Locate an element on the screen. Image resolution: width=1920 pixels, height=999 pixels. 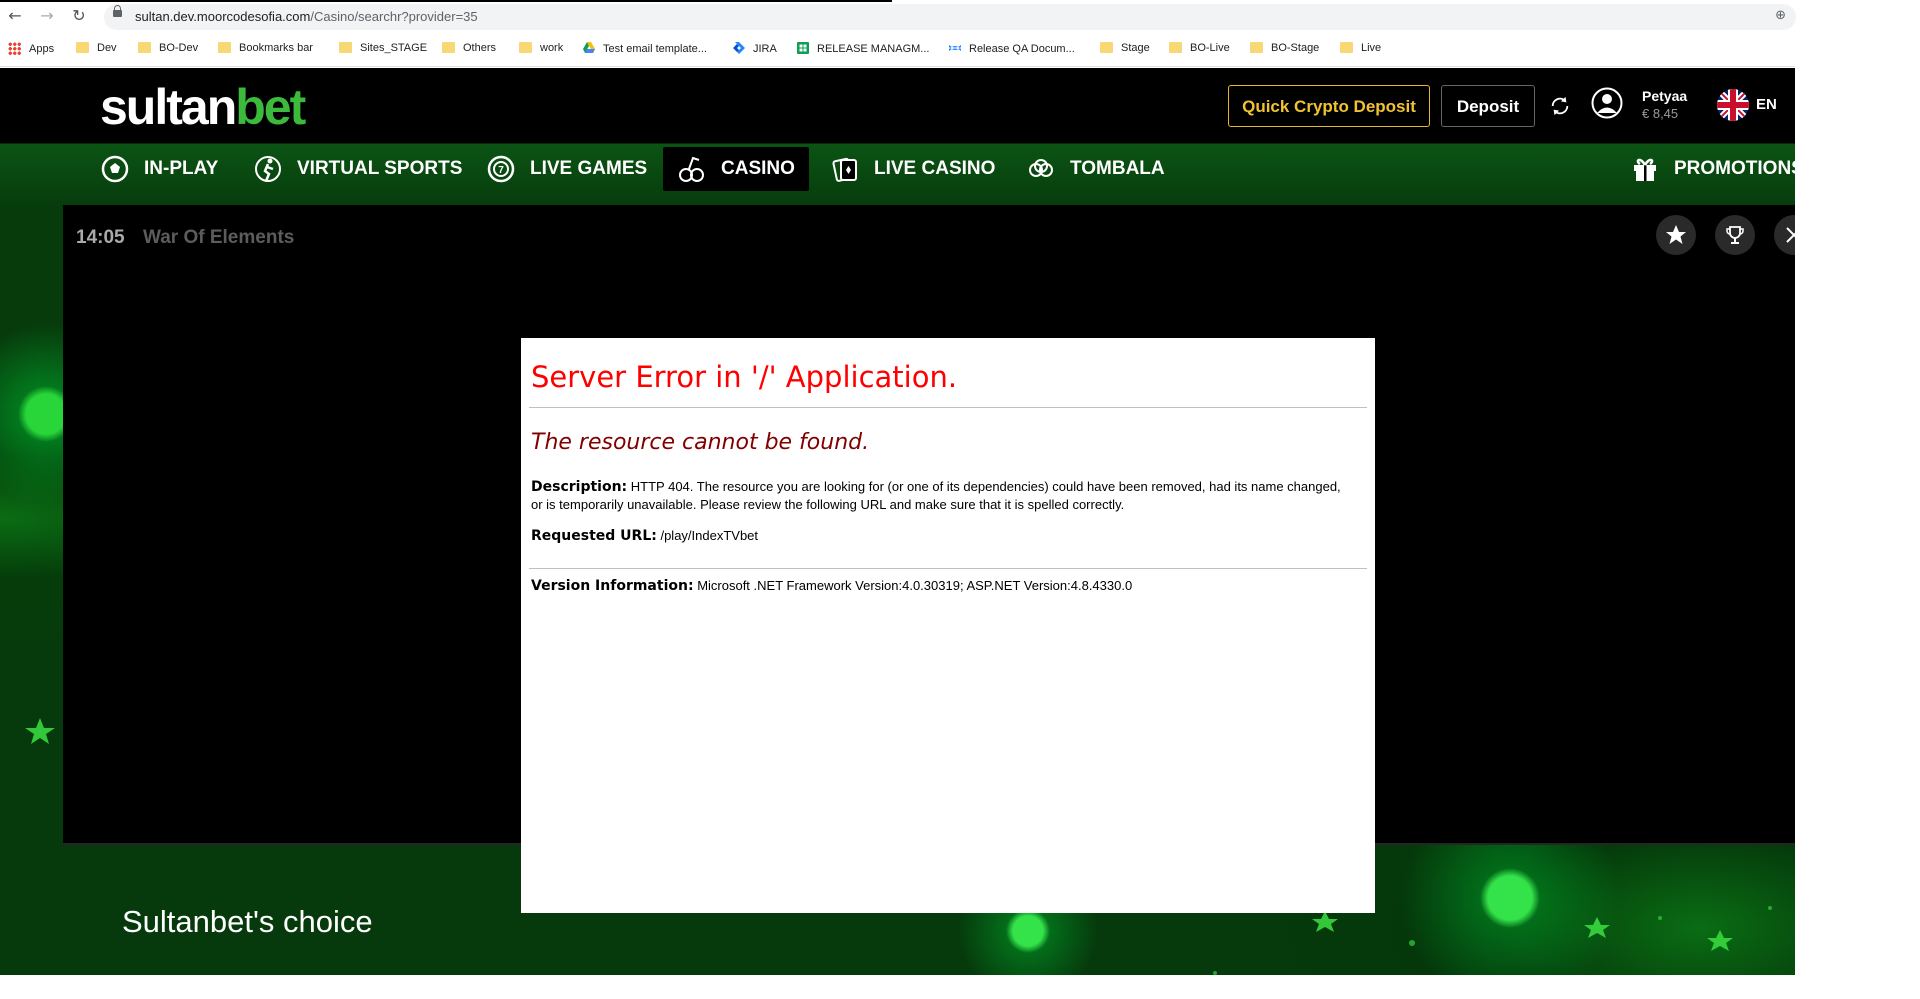
reload-icon: ↻ is located at coordinates (79, 16).